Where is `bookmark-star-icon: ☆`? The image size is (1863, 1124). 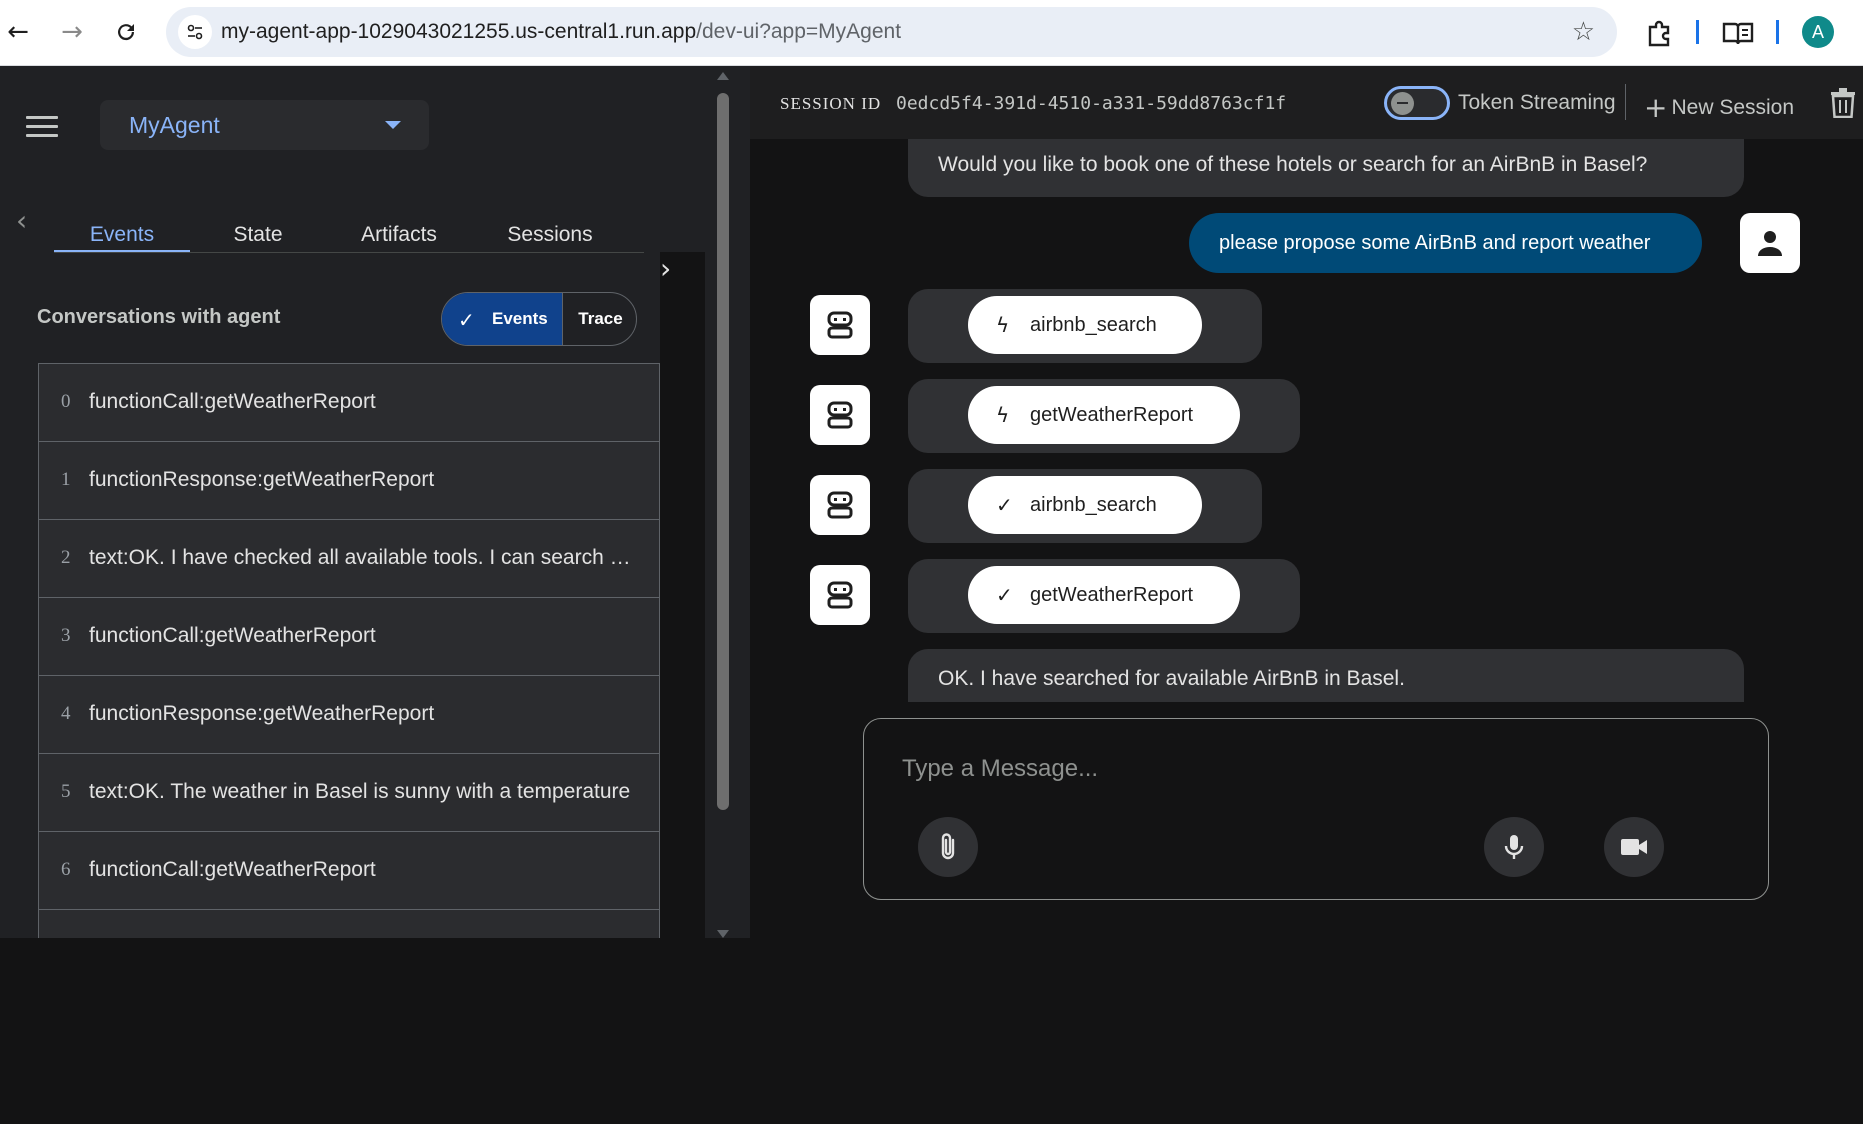 bookmark-star-icon: ☆ is located at coordinates (1583, 32).